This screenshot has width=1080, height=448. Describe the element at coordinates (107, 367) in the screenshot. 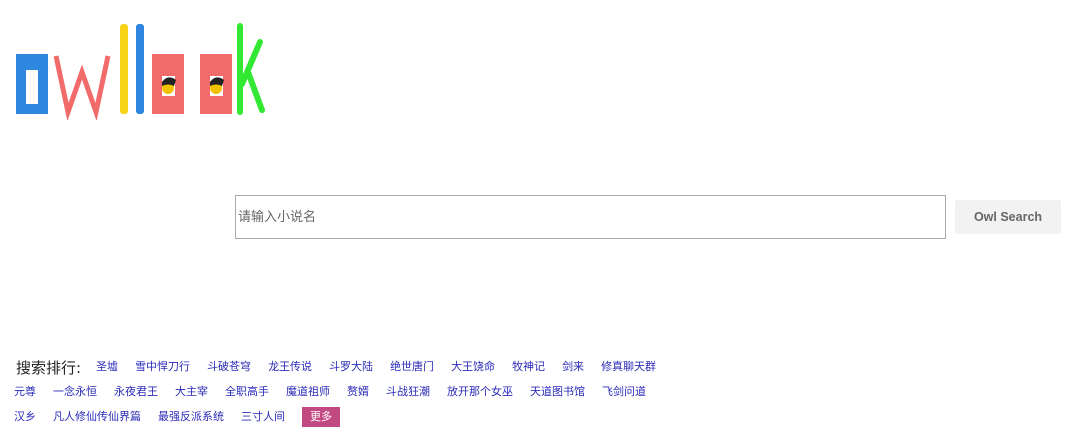

I see `ranking-link: 圣墟` at that location.